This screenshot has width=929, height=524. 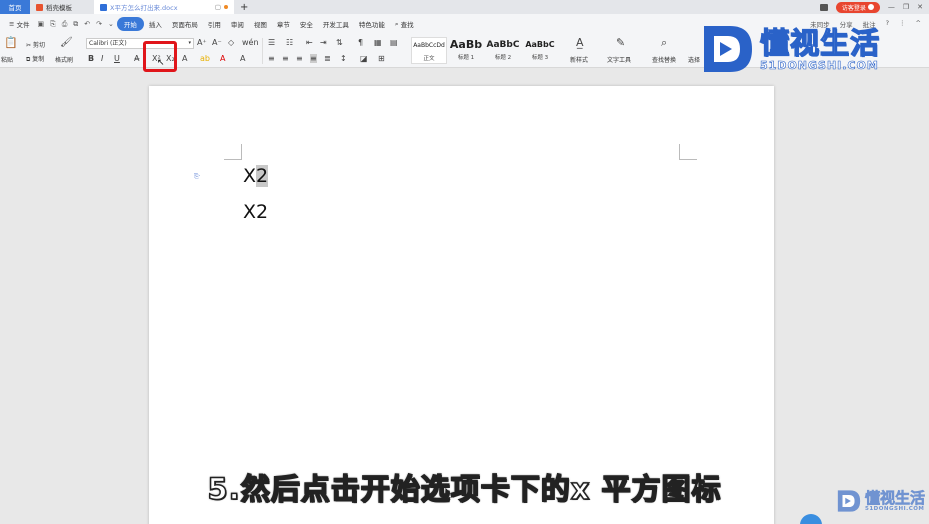 I want to click on logo-text: 懂视生活 51DONGSHI.COM, so click(x=819, y=49).